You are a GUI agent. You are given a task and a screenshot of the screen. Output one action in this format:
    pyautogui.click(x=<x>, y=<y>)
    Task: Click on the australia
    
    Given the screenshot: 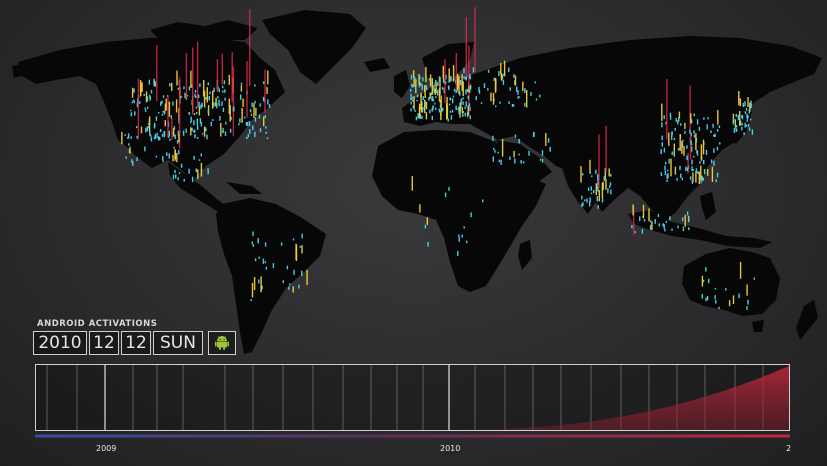 What is the action you would take?
    pyautogui.click(x=731, y=282)
    